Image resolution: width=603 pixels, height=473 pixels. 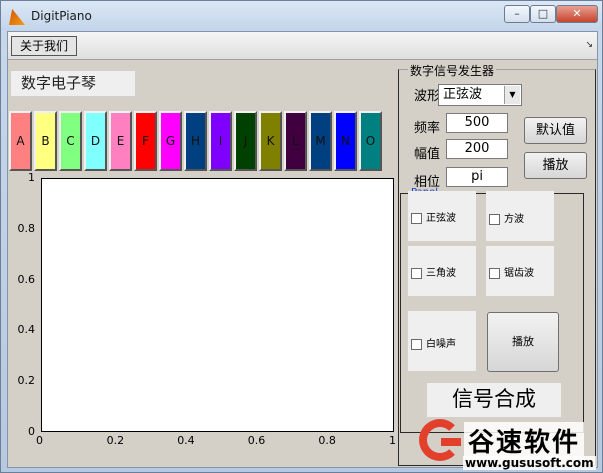 What do you see at coordinates (26, 228) in the screenshot?
I see `y-tick-label: 0.8` at bounding box center [26, 228].